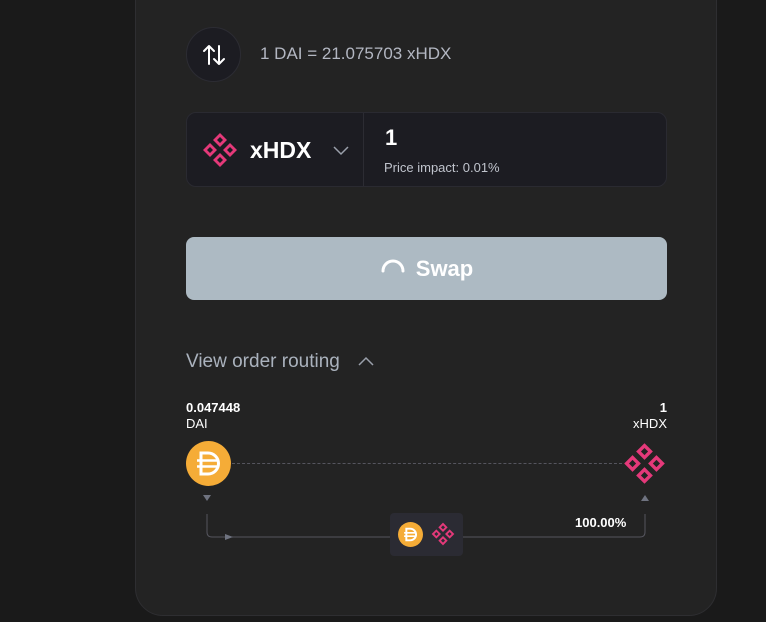 The image size is (766, 622). What do you see at coordinates (393, 265) in the screenshot?
I see `loading-spinner-icon` at bounding box center [393, 265].